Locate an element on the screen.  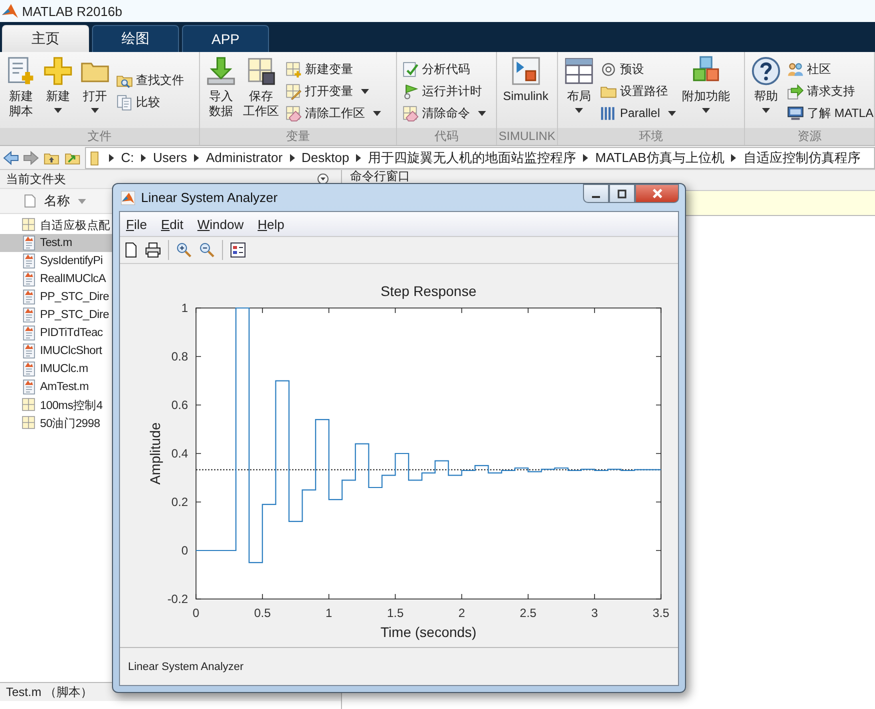
new-document-icon is located at coordinates (131, 250).